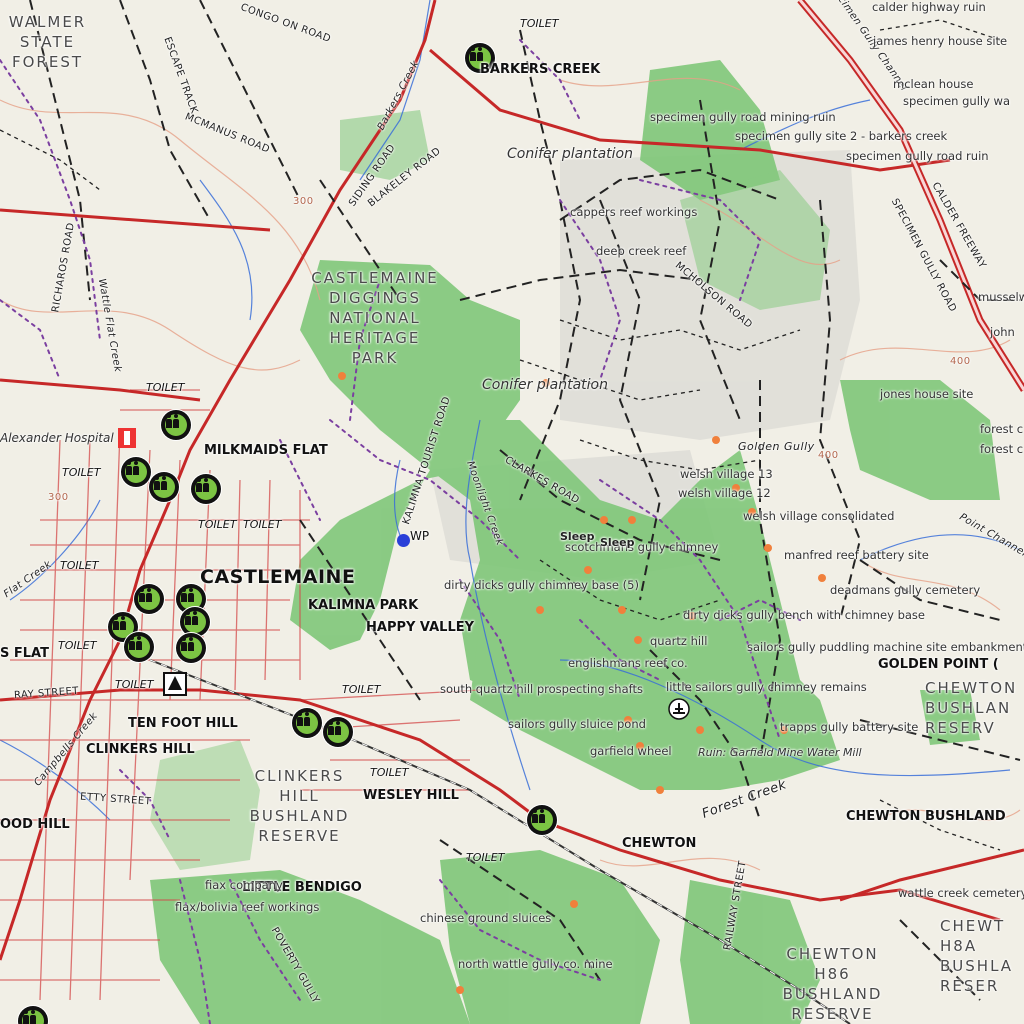  I want to click on town-label: HAPPY VALLEY, so click(420, 627).